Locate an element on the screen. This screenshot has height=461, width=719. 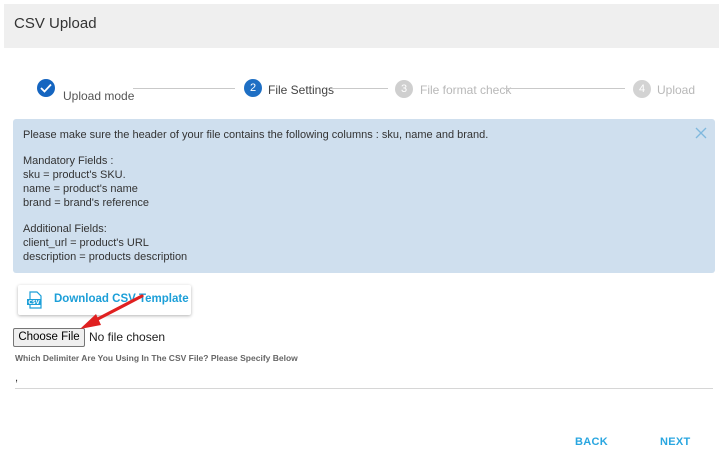
back-button: BACK is located at coordinates (591, 442).